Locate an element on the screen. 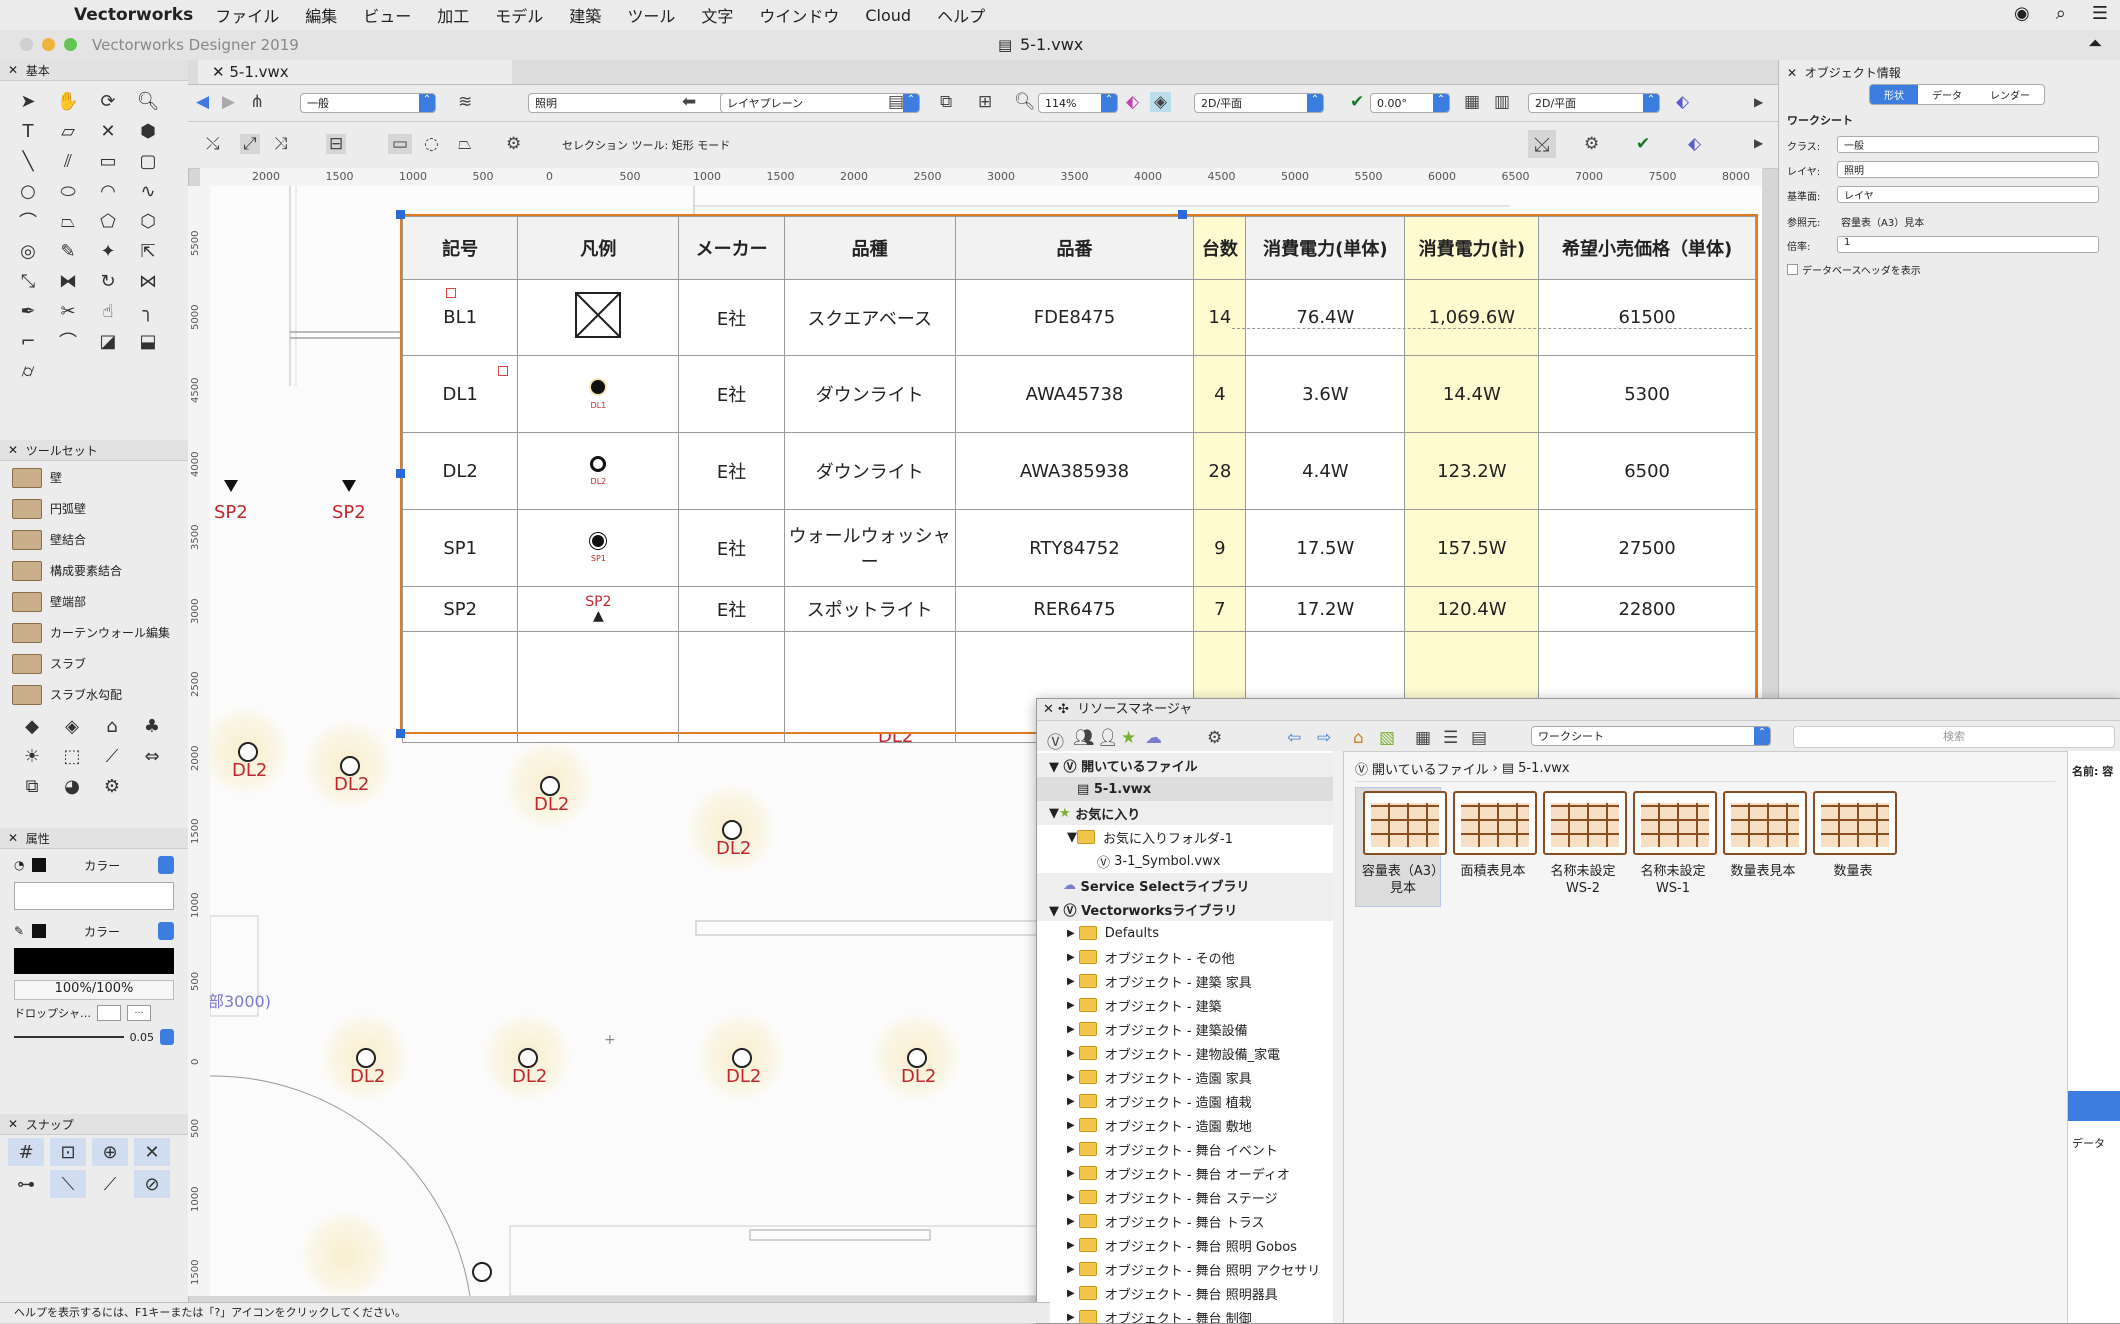  image-icon: ▧ is located at coordinates (1387, 738).